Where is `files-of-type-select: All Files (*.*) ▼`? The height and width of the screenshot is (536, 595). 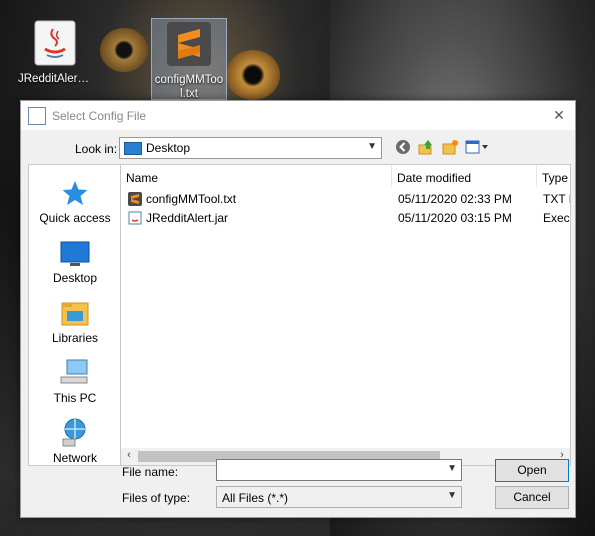
files-of-type-select: All Files (*.*) ▼ is located at coordinates (339, 497).